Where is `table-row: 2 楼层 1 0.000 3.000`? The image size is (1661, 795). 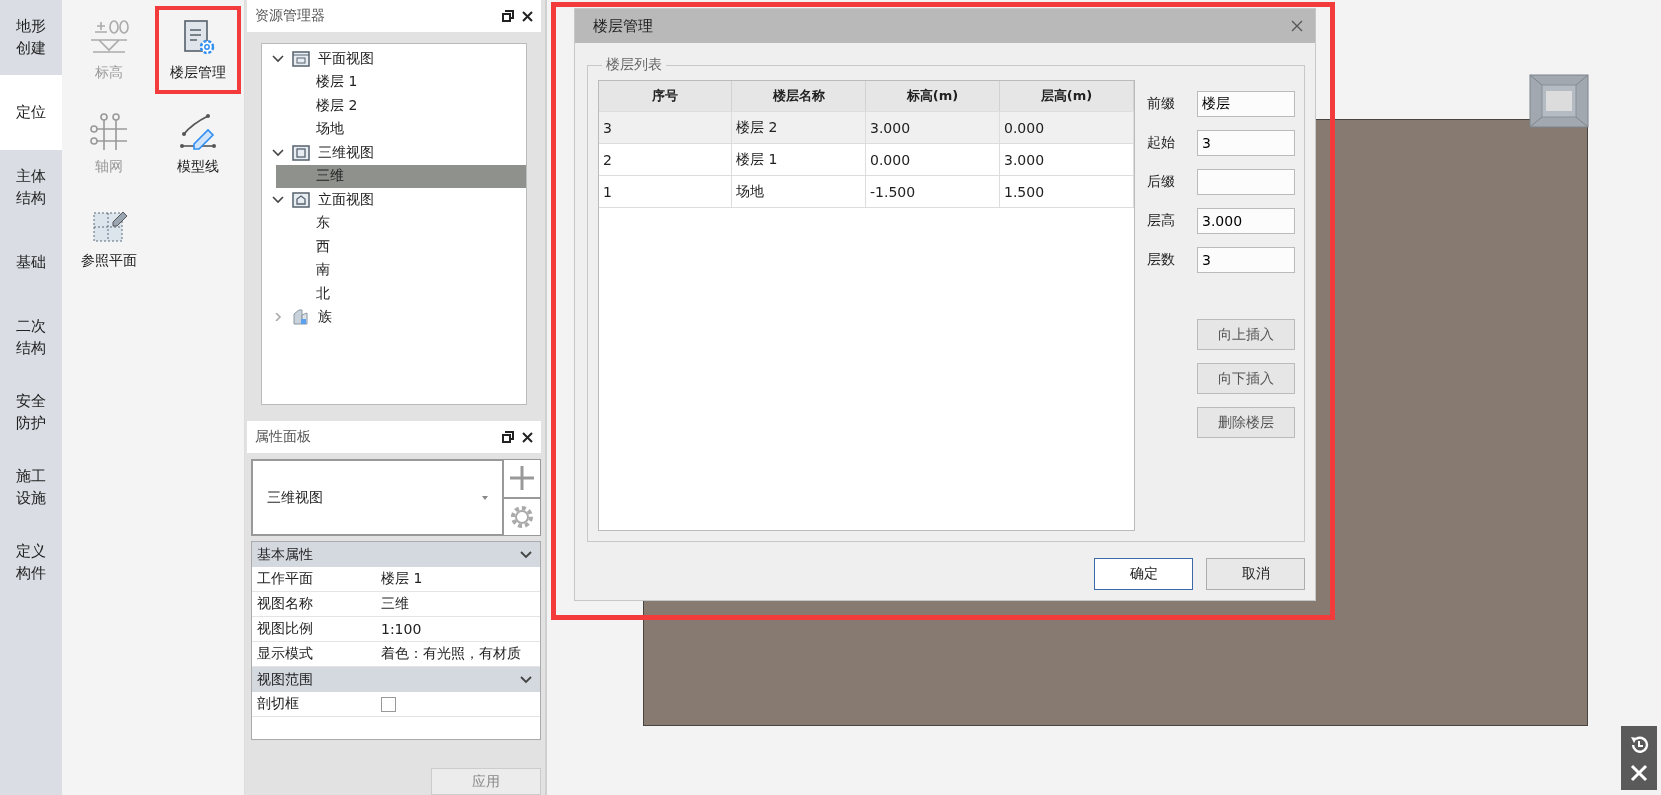 table-row: 2 楼层 1 0.000 3.000 is located at coordinates (866, 160).